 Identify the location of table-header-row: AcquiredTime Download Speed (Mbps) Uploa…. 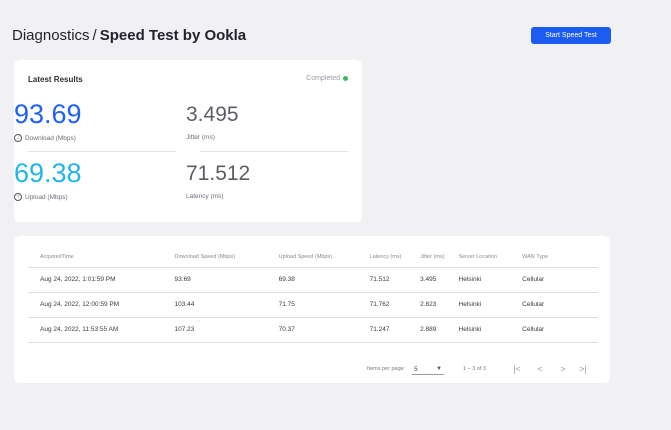
(313, 252).